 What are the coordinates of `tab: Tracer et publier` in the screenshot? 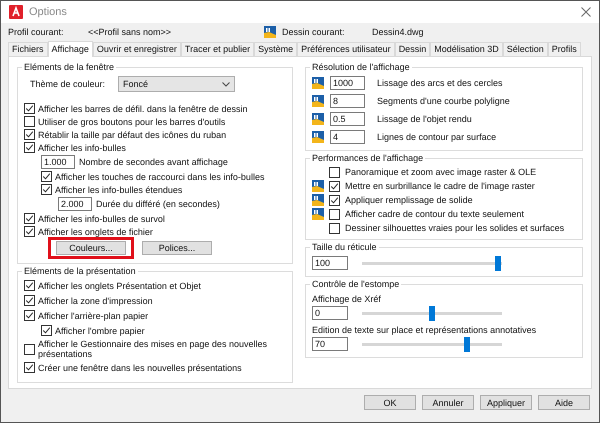 It's located at (217, 49).